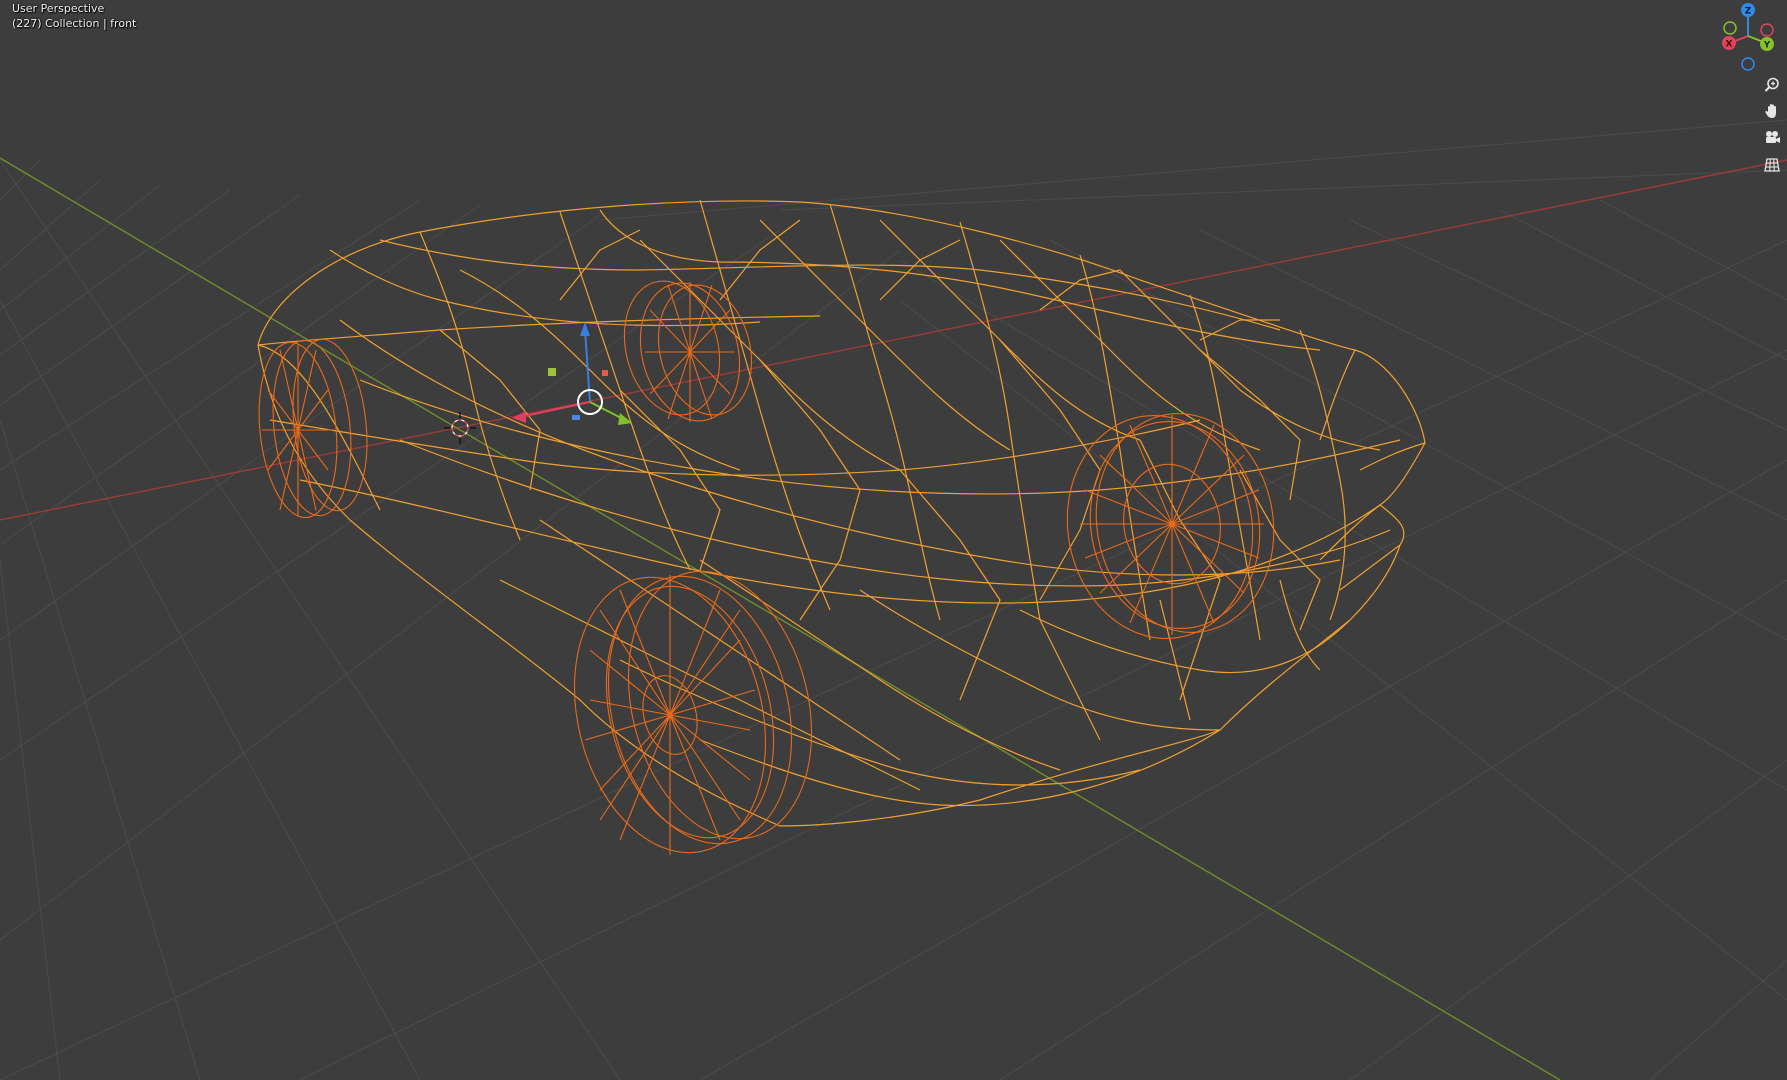  I want to click on perspective-toggle-button, so click(1772, 165).